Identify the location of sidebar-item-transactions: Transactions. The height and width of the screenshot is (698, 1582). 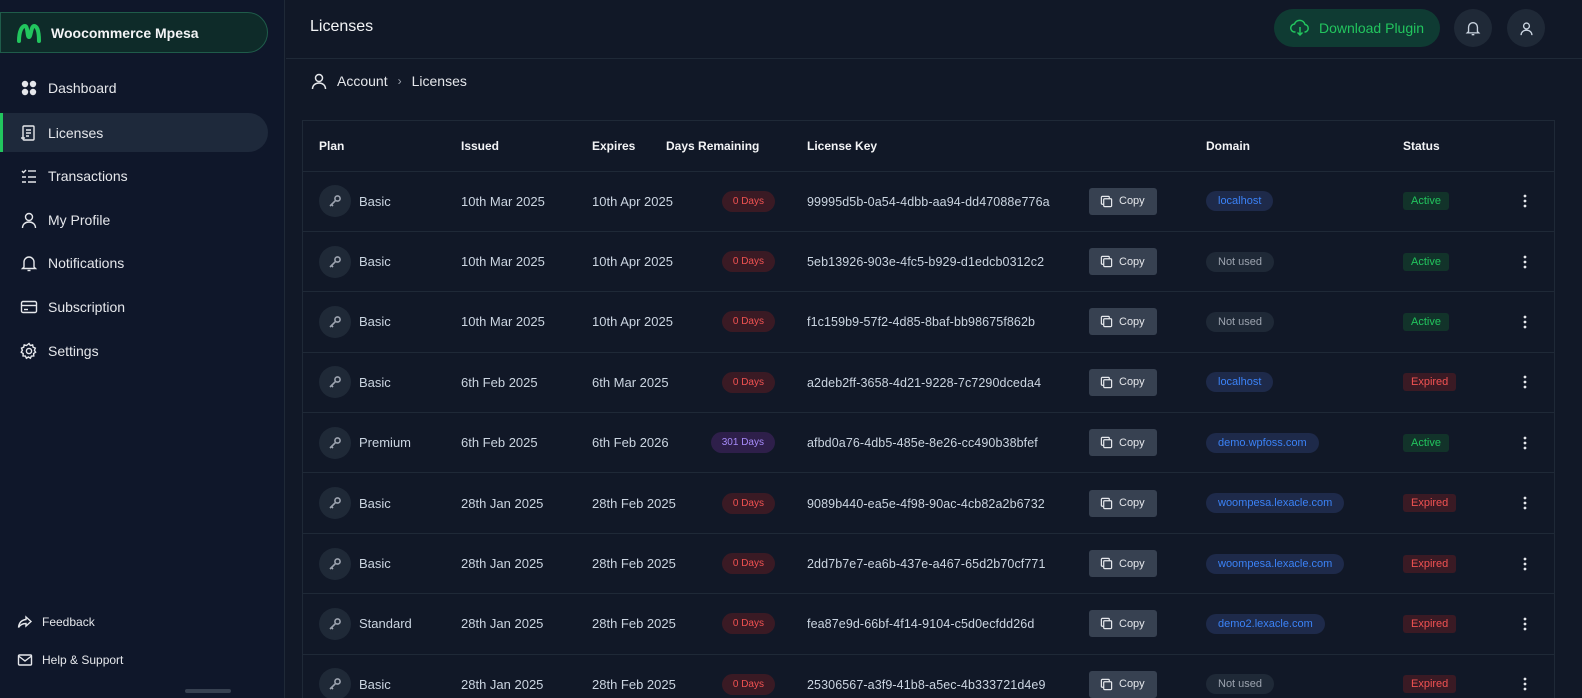
(134, 175).